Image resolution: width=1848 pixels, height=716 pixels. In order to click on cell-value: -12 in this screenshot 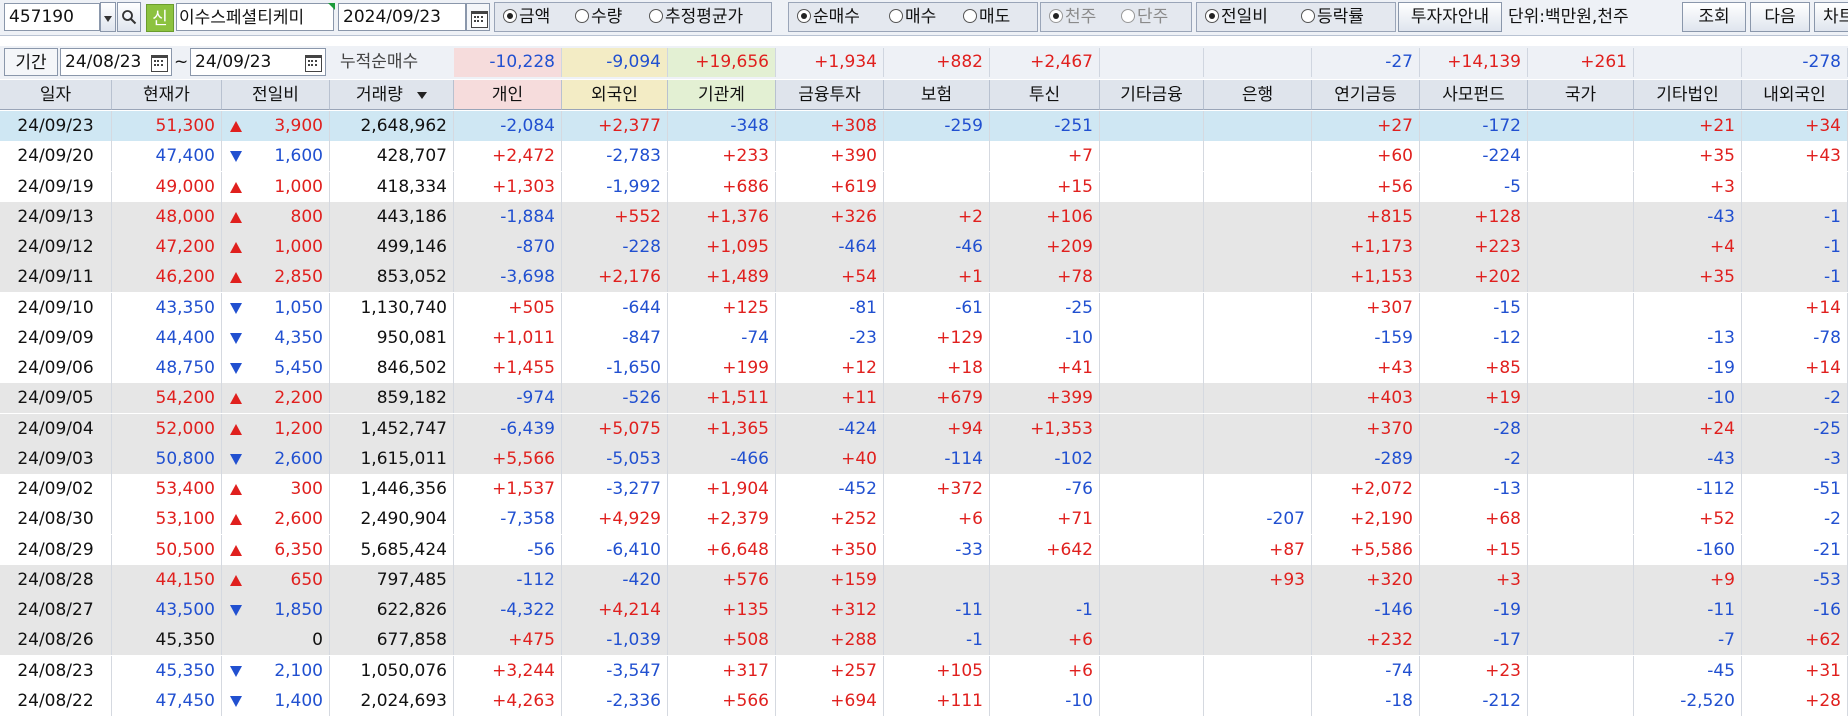, I will do `click(1507, 337)`.